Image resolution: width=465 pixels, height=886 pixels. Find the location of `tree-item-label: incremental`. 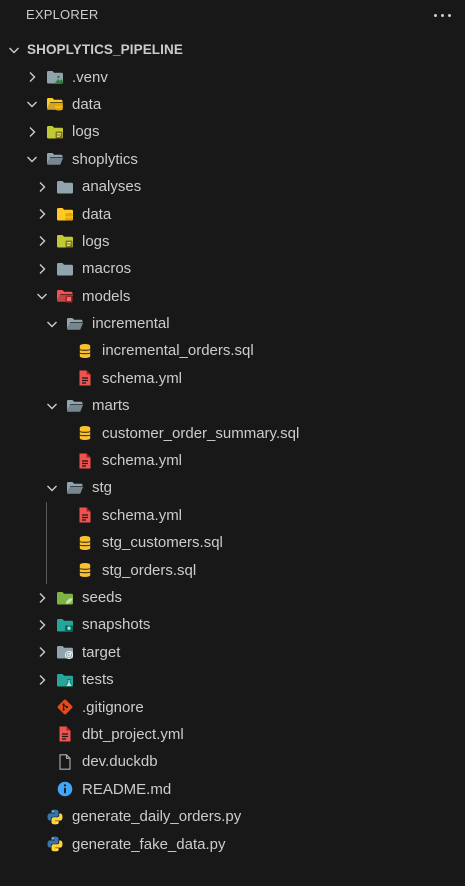

tree-item-label: incremental is located at coordinates (131, 324).